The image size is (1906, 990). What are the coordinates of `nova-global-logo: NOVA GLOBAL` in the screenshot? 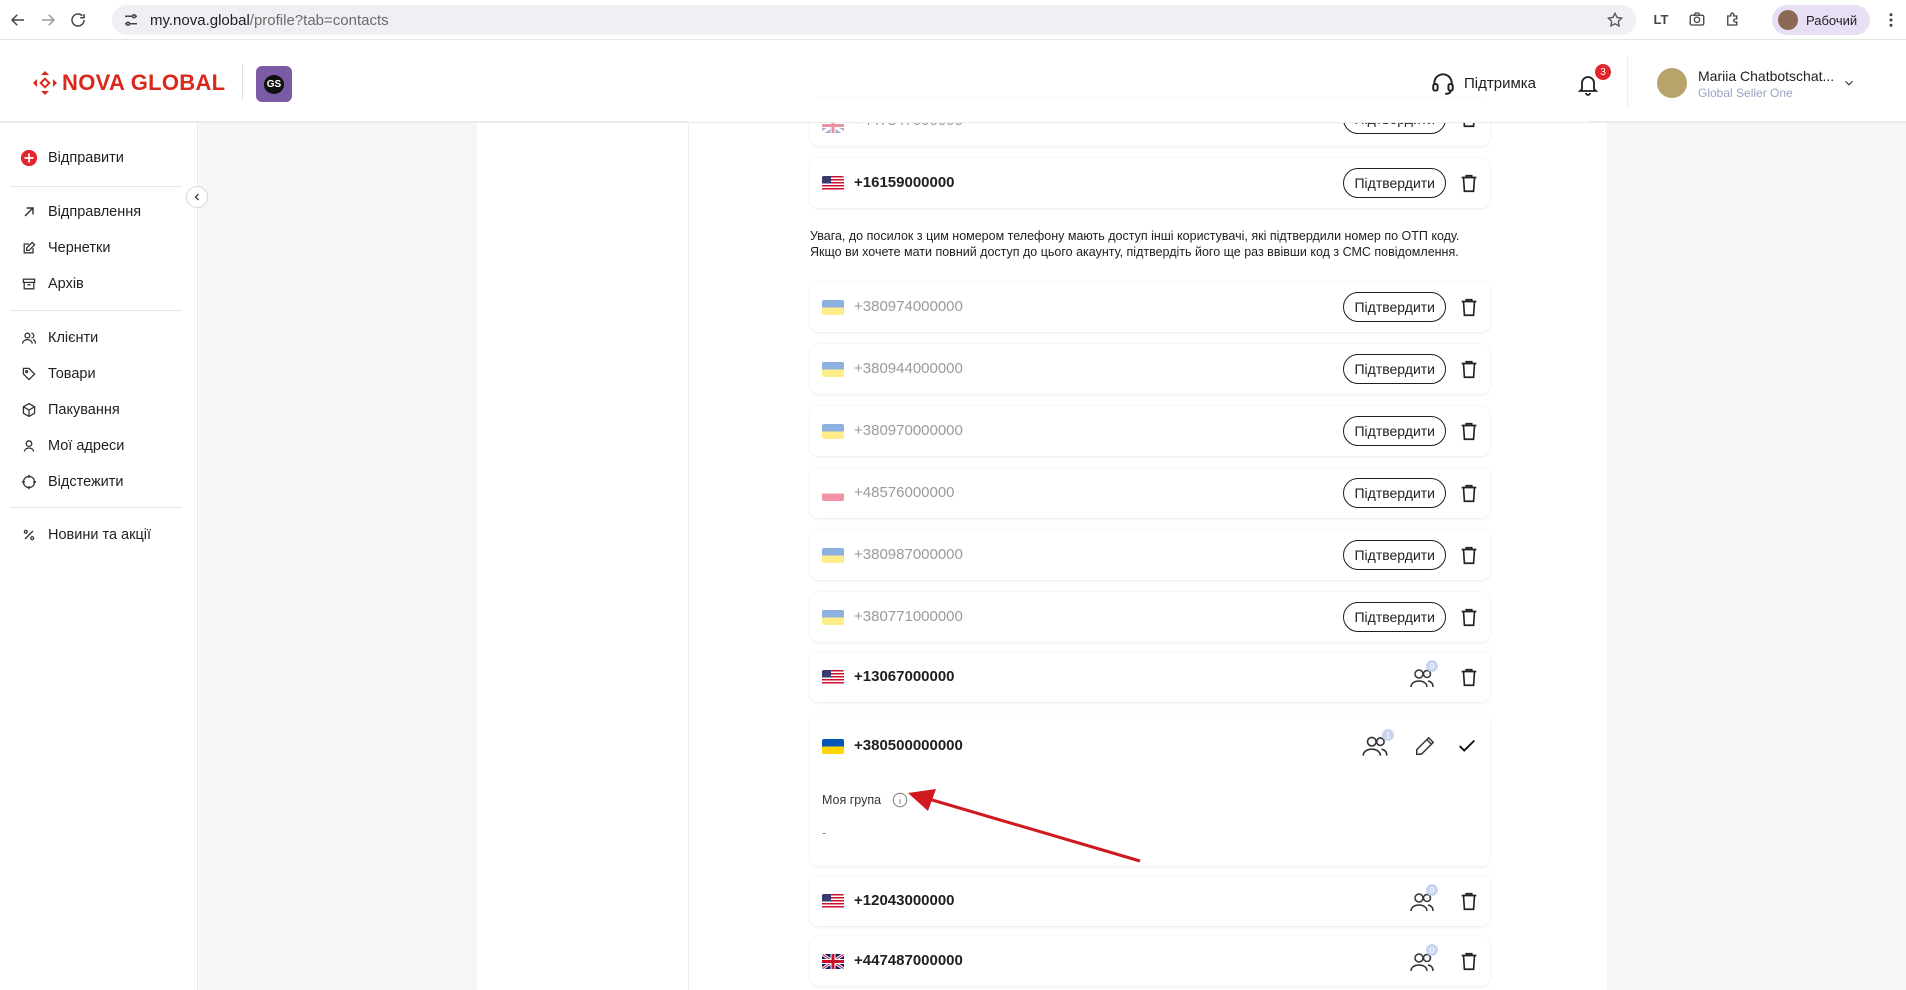 It's located at (128, 83).